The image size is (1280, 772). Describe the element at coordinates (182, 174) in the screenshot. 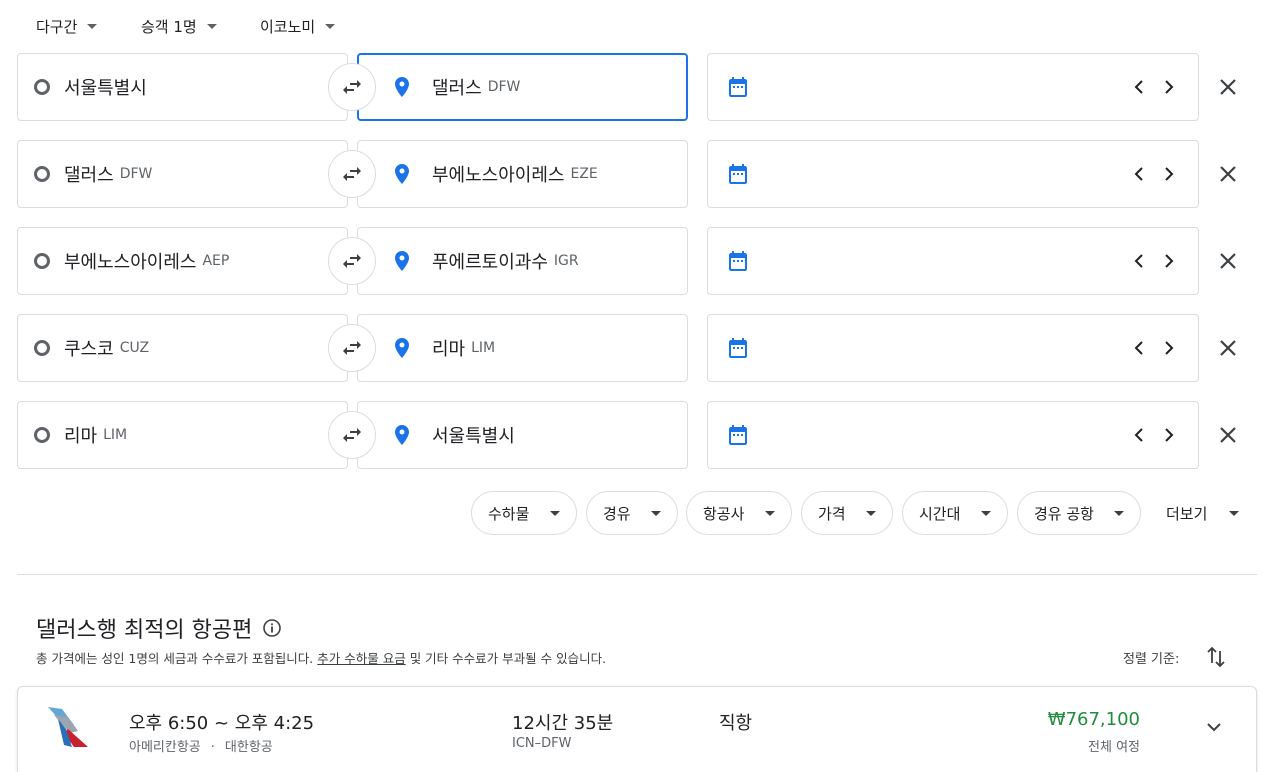

I see `origin-field: 댈러스 DFW` at that location.